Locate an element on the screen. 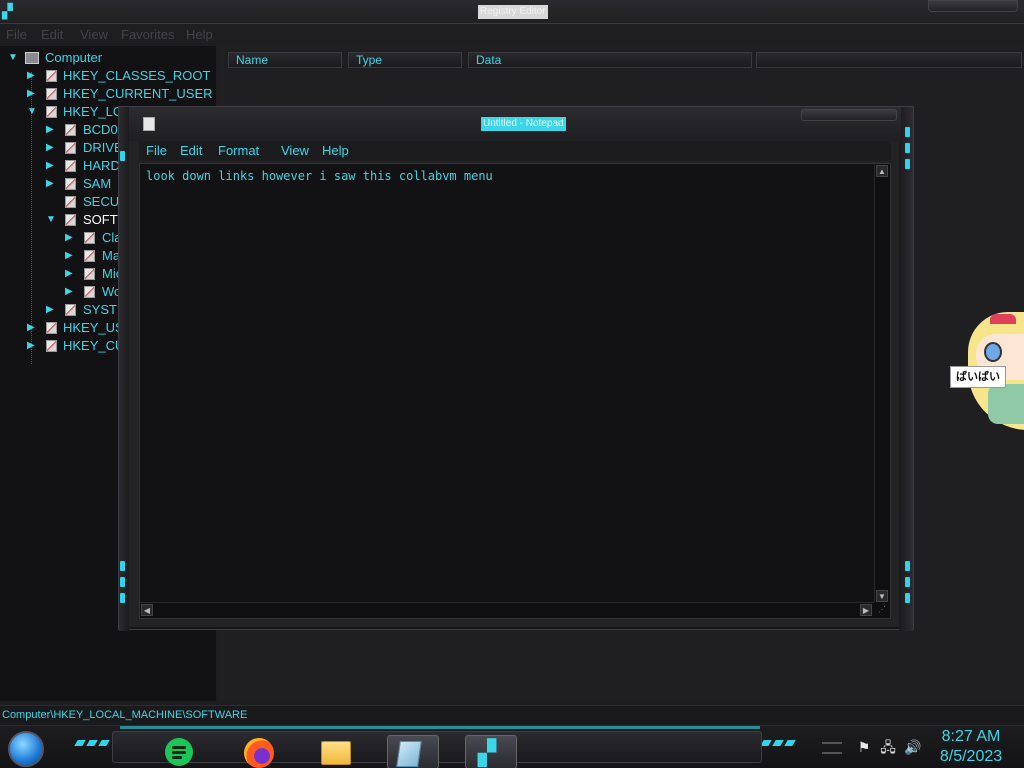  mascot-speech-bubble: ばいばい is located at coordinates (978, 377).